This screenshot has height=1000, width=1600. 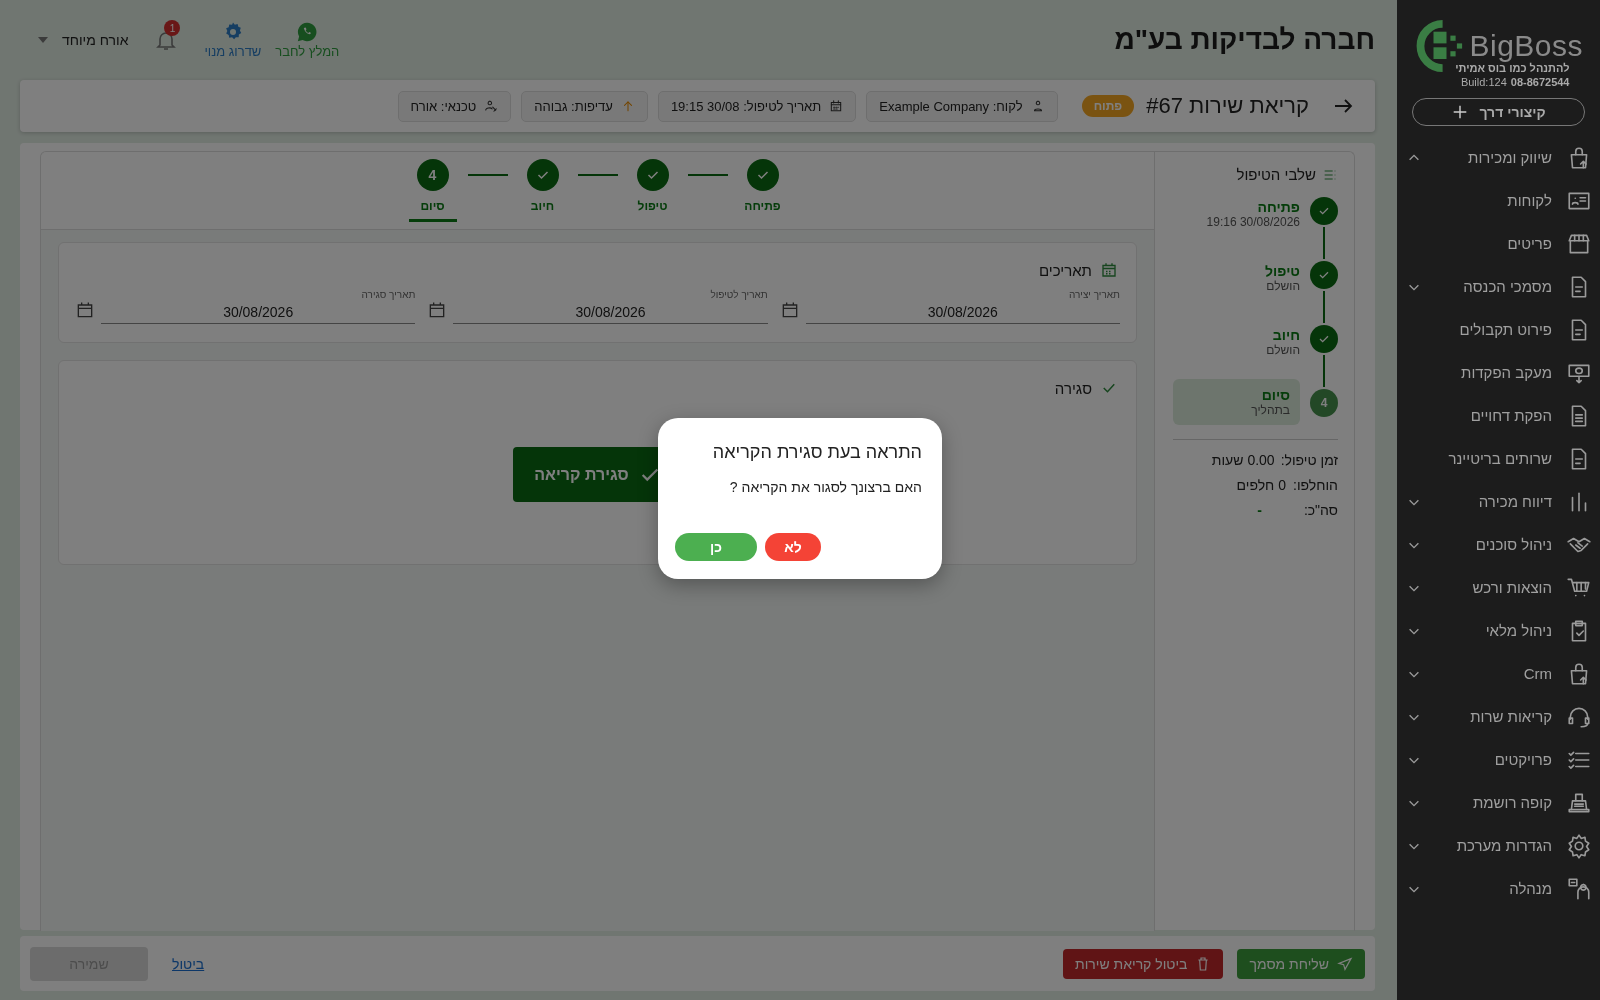 What do you see at coordinates (172, 28) in the screenshot?
I see `notification-badge: 1` at bounding box center [172, 28].